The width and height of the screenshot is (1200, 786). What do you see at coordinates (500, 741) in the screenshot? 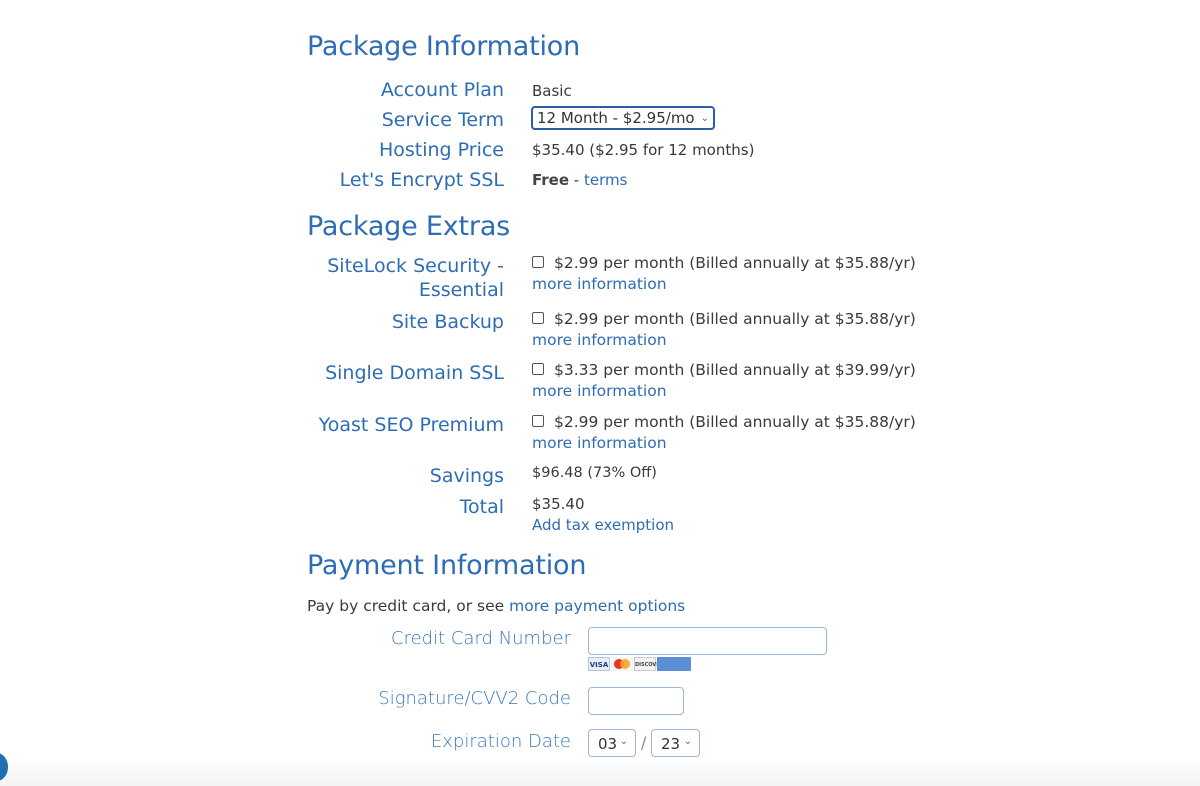
I see `expiration-date-label: Expiration Date` at bounding box center [500, 741].